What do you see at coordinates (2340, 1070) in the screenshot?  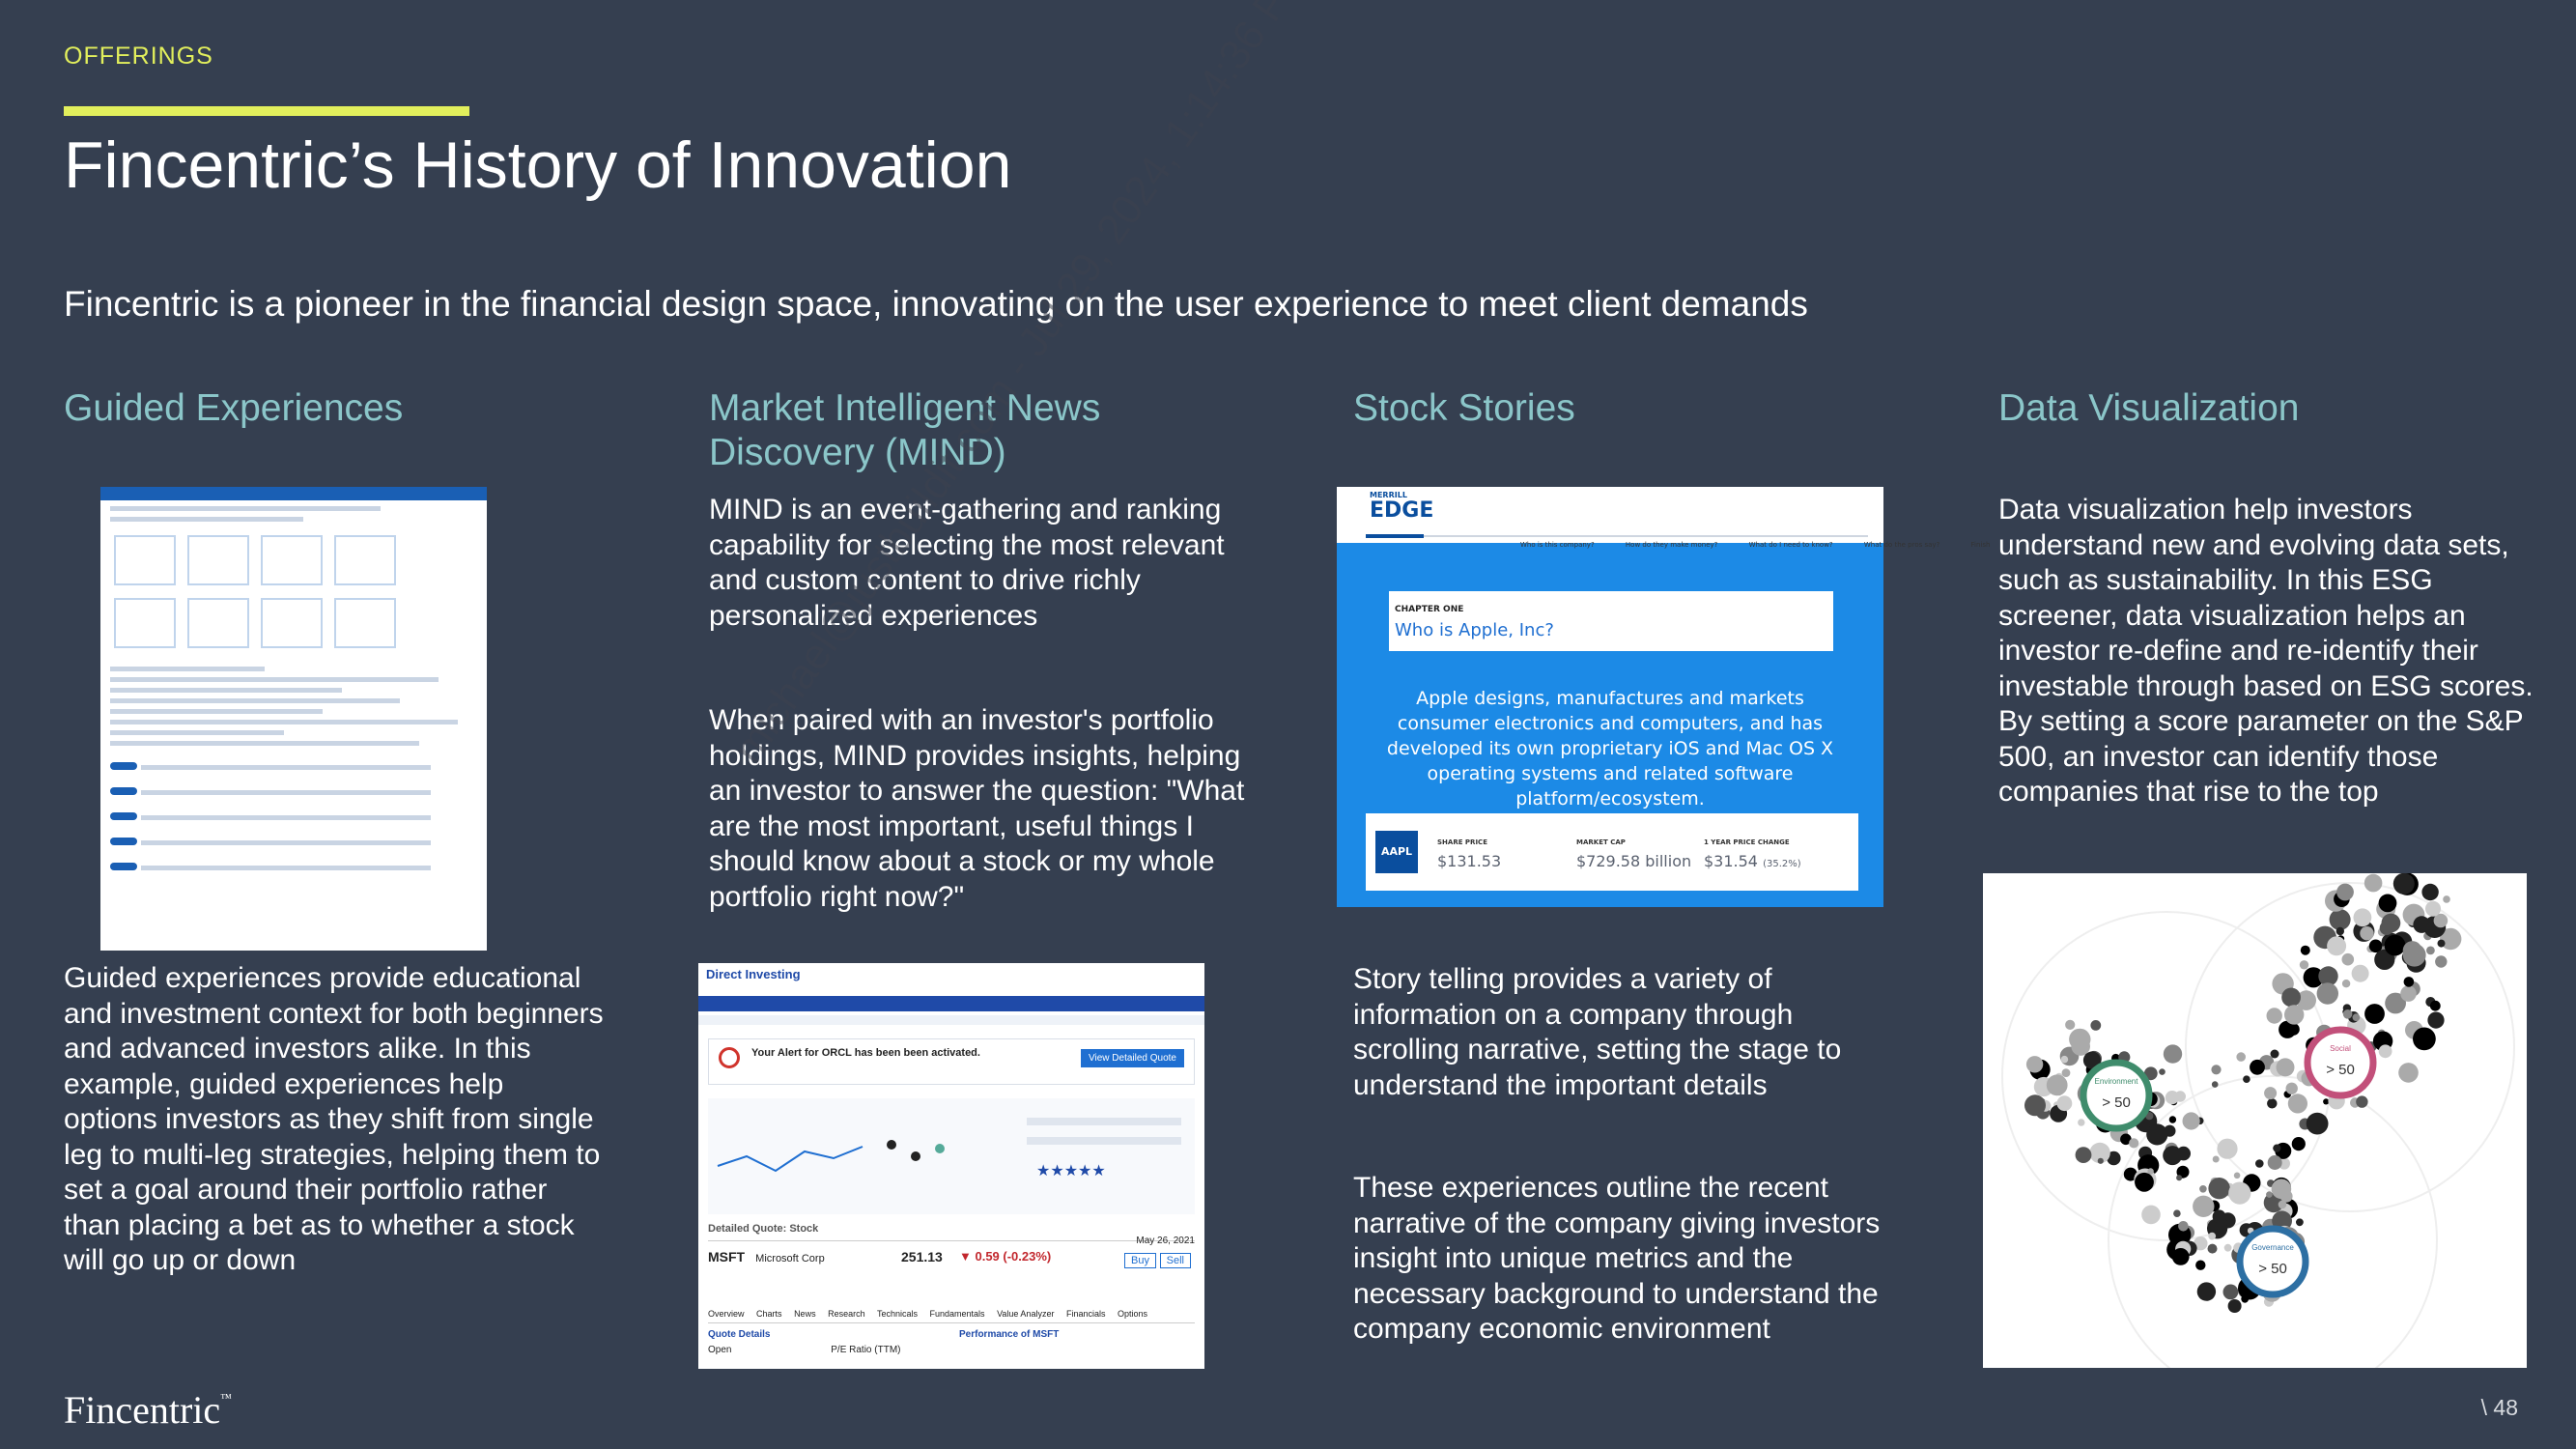 I see `social-value: > 50` at bounding box center [2340, 1070].